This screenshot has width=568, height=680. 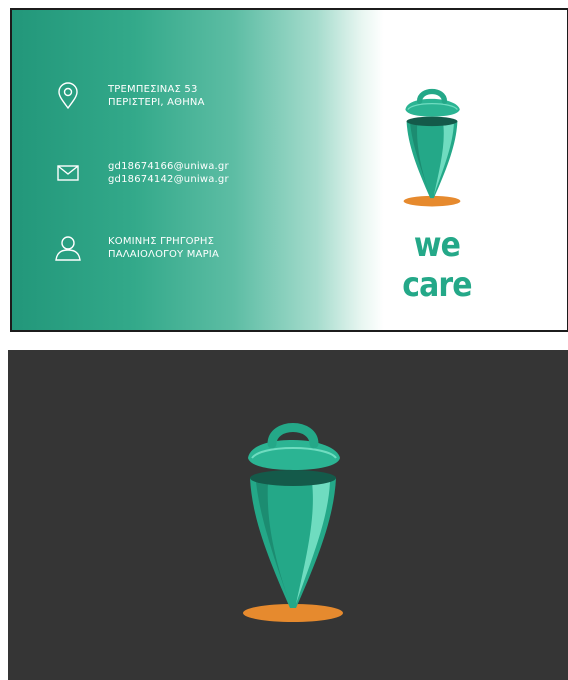 I want to click on people-row: ΚΟΜΙΝΗΣ ΓΡΗΓΟΡΗΣ ΠΑΛΑΙΟΛΟΓΟΥ ΜΑΡΙΑ, so click(x=135, y=248).